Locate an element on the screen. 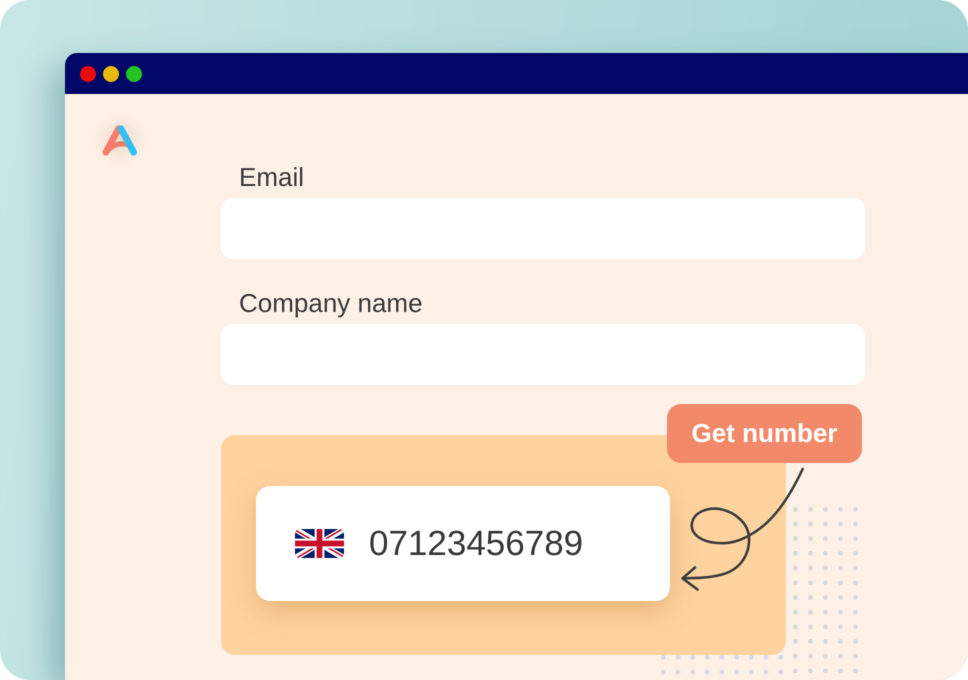 This screenshot has width=968, height=680. window-minimize-button is located at coordinates (111, 74).